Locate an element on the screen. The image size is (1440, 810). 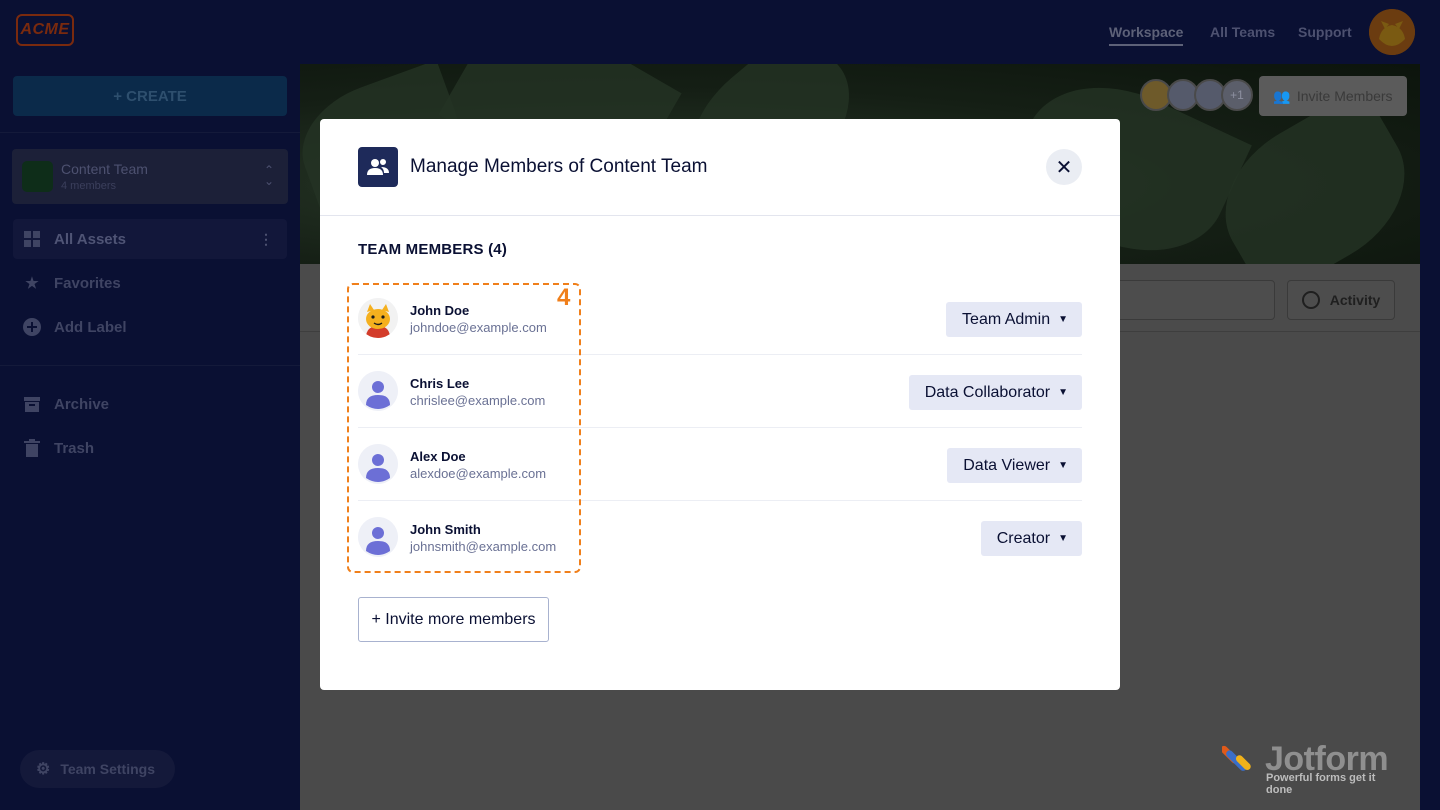
modal-title: Manage Members of Content Team is located at coordinates (559, 166).